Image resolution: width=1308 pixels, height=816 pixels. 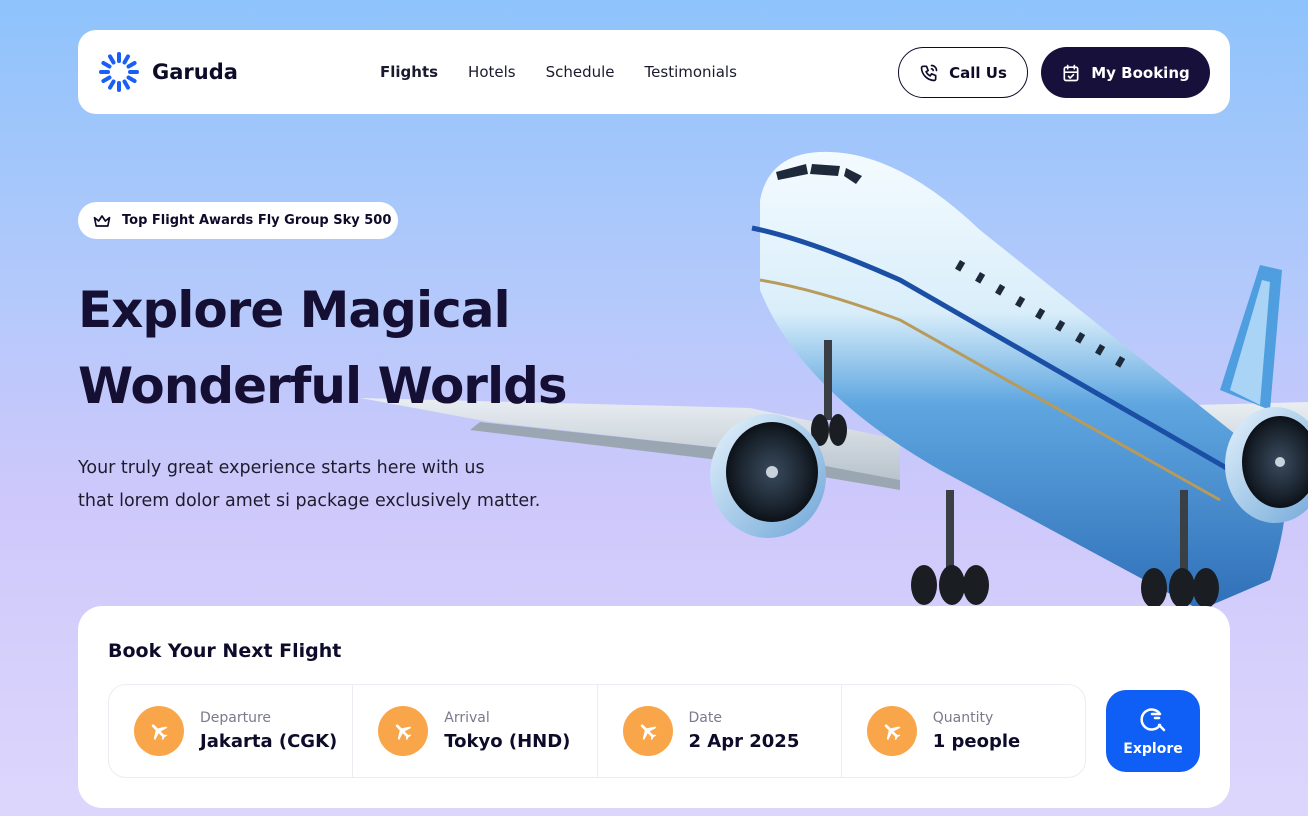 I want to click on date-field: Date 2 Apr 2025, so click(x=720, y=731).